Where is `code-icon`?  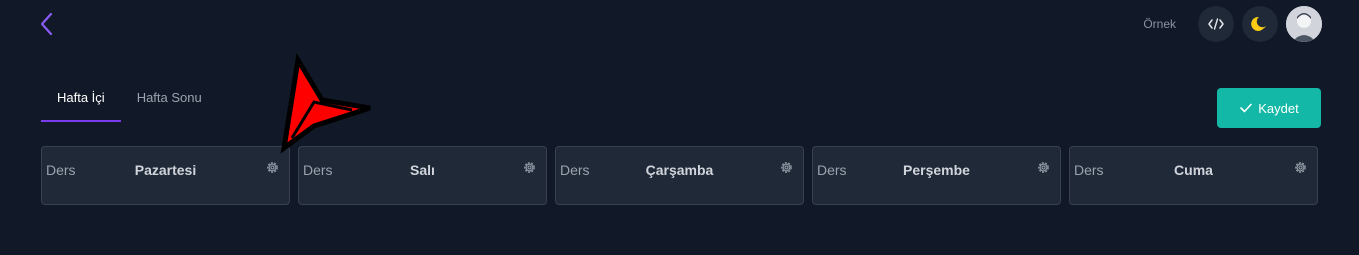
code-icon is located at coordinates (1216, 24).